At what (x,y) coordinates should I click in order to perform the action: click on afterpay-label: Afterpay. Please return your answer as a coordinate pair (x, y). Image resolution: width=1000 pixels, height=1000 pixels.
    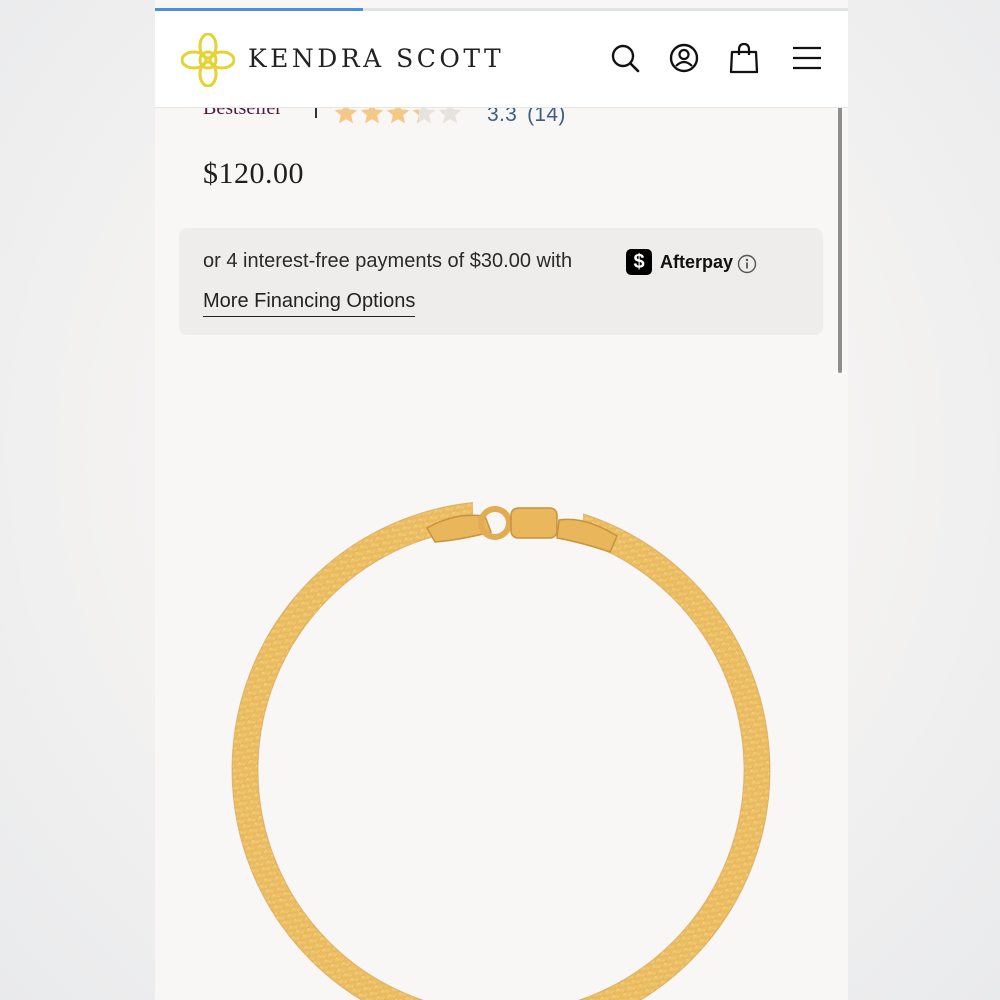
    Looking at the image, I should click on (697, 262).